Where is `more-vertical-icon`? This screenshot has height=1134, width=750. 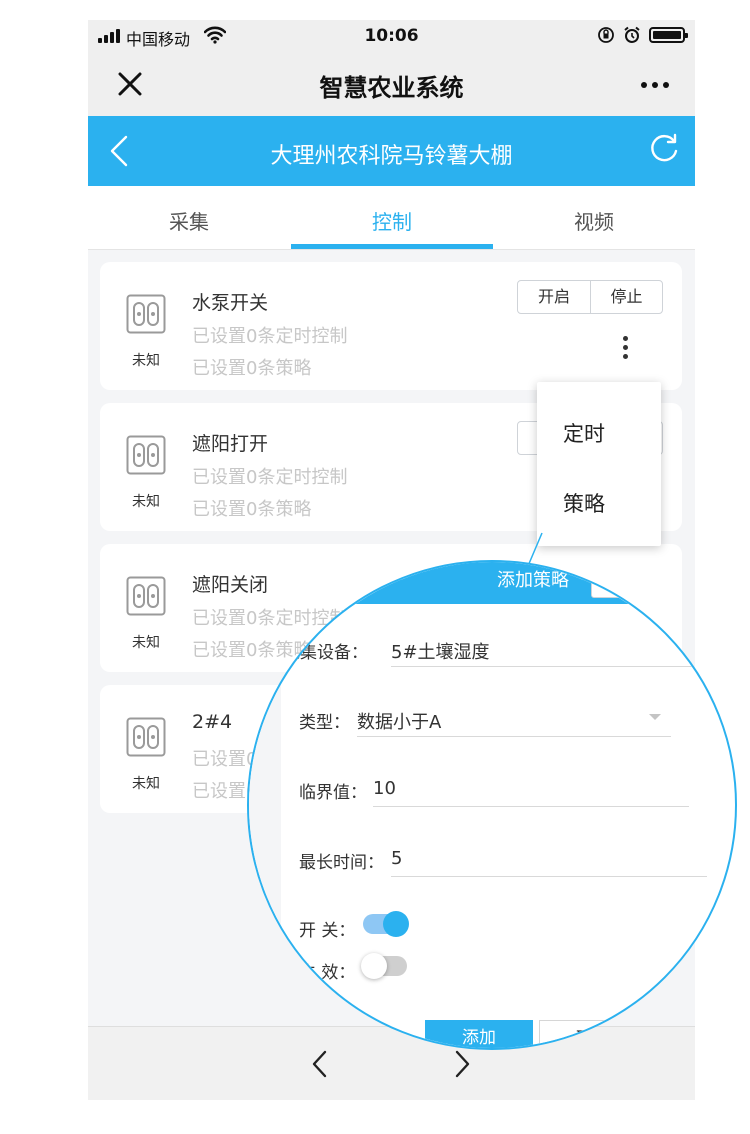
more-vertical-icon is located at coordinates (626, 348).